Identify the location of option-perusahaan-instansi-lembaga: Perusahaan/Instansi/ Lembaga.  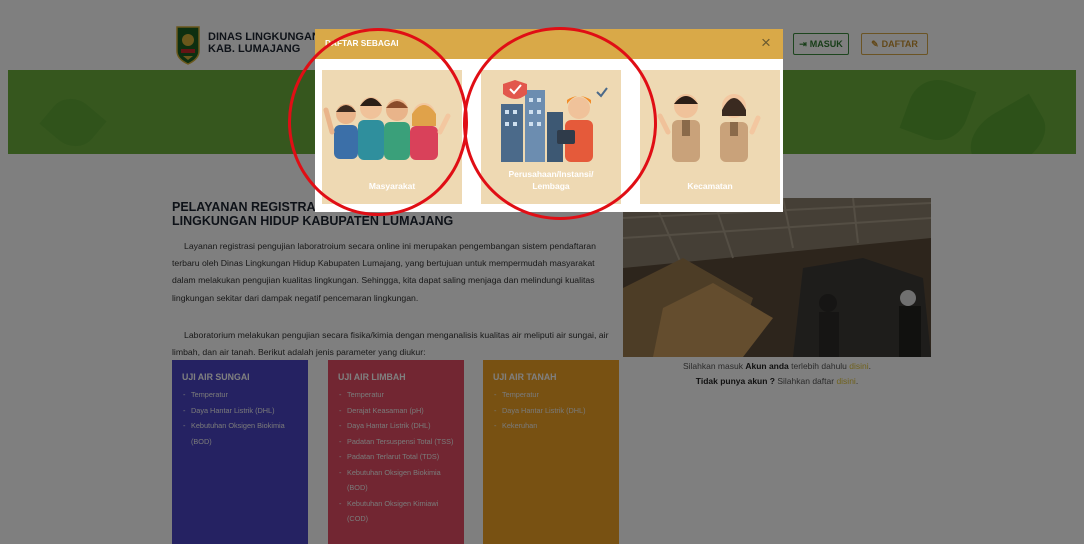
(551, 137).